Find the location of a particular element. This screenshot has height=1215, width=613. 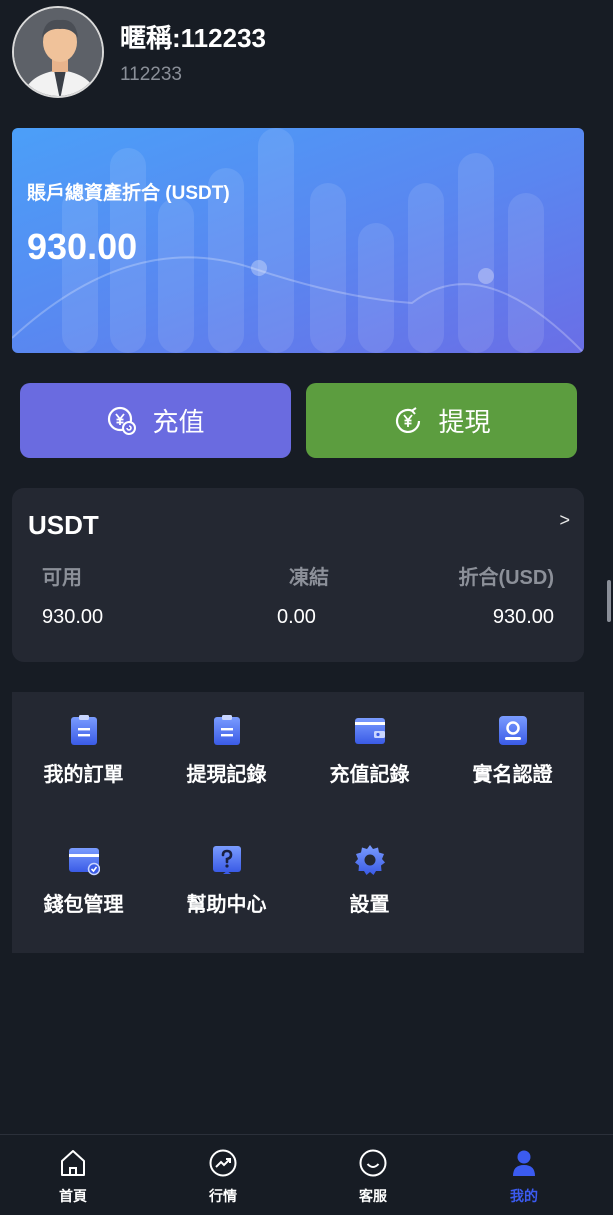

menu-item-settings: 設置 is located at coordinates (369, 877).